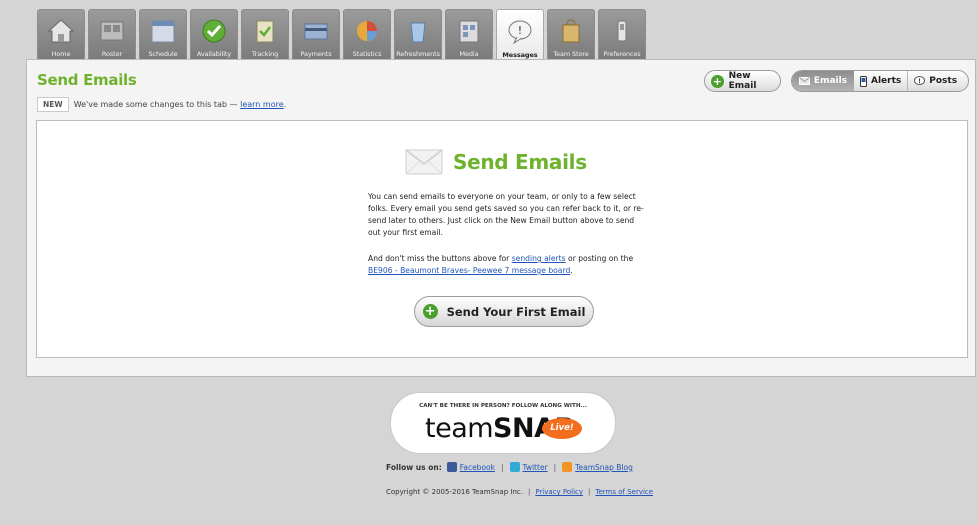 This screenshot has width=978, height=525. What do you see at coordinates (571, 31) in the screenshot?
I see `bag-icon` at bounding box center [571, 31].